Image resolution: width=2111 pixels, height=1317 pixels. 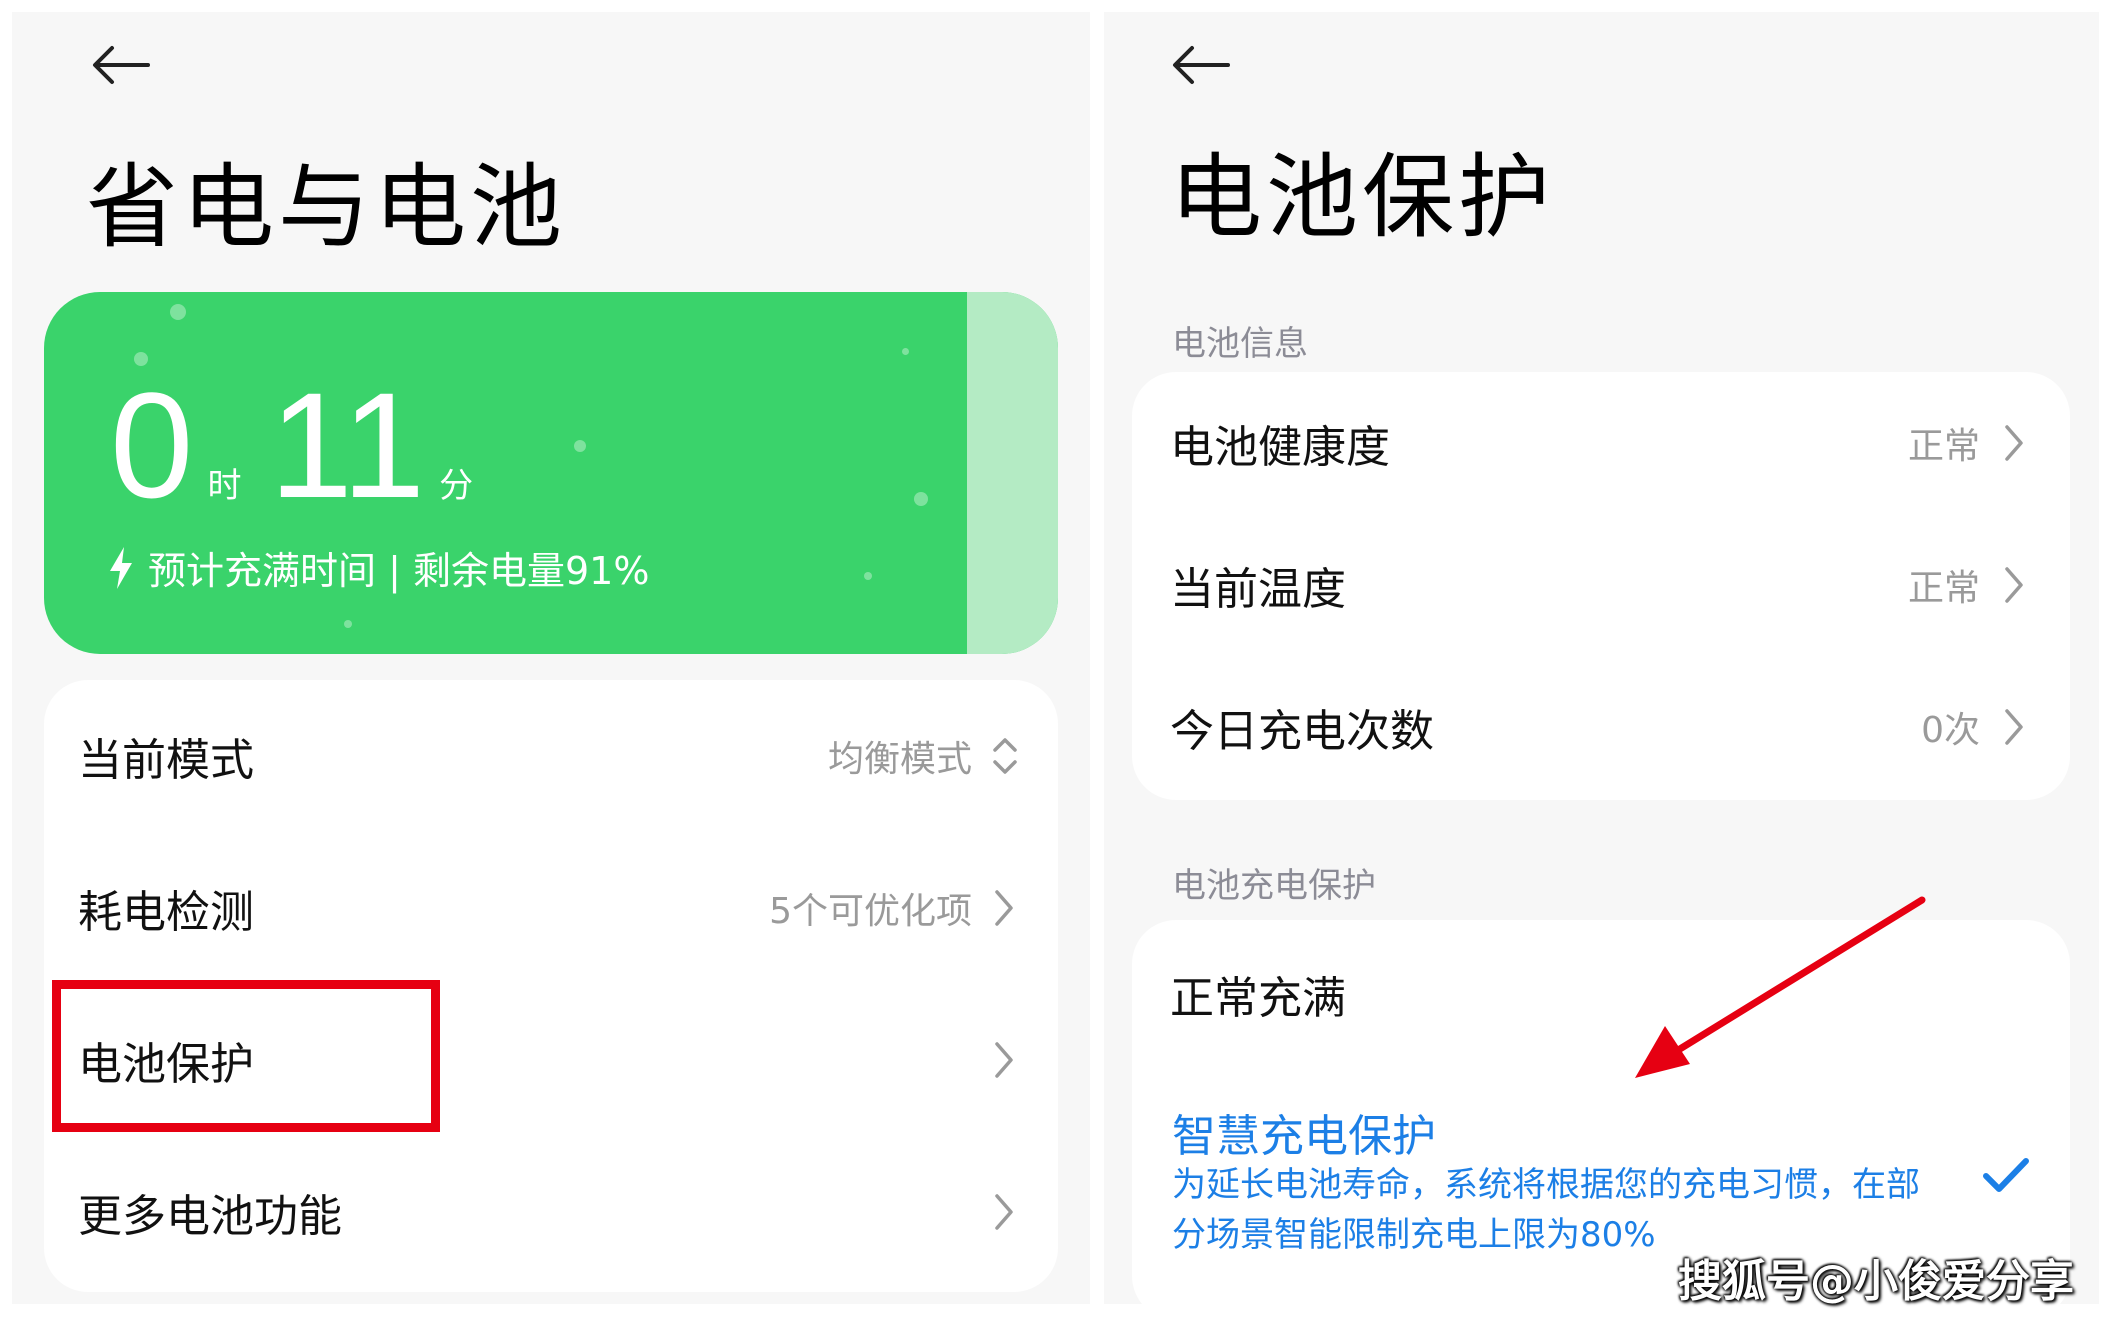 What do you see at coordinates (166, 760) in the screenshot?
I see `row-label: 当前模式` at bounding box center [166, 760].